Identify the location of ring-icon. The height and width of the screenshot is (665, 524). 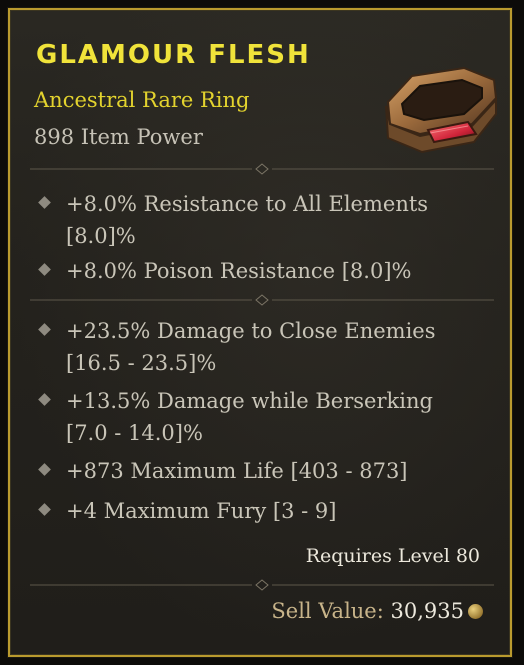
(441, 110).